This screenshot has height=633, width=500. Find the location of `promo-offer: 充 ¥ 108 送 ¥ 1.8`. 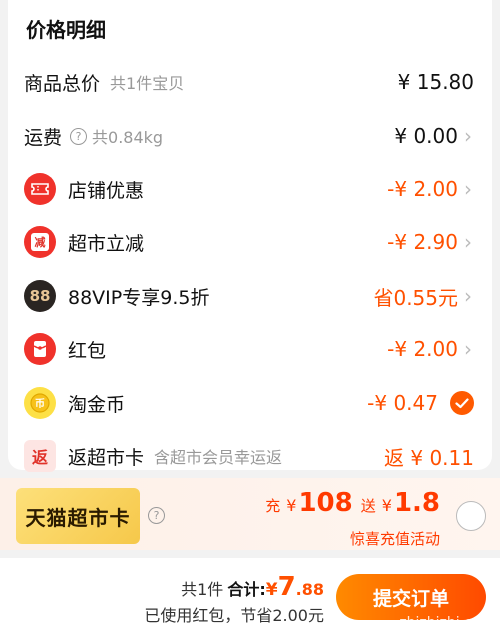

promo-offer: 充 ¥ 108 送 ¥ 1.8 is located at coordinates (352, 503).